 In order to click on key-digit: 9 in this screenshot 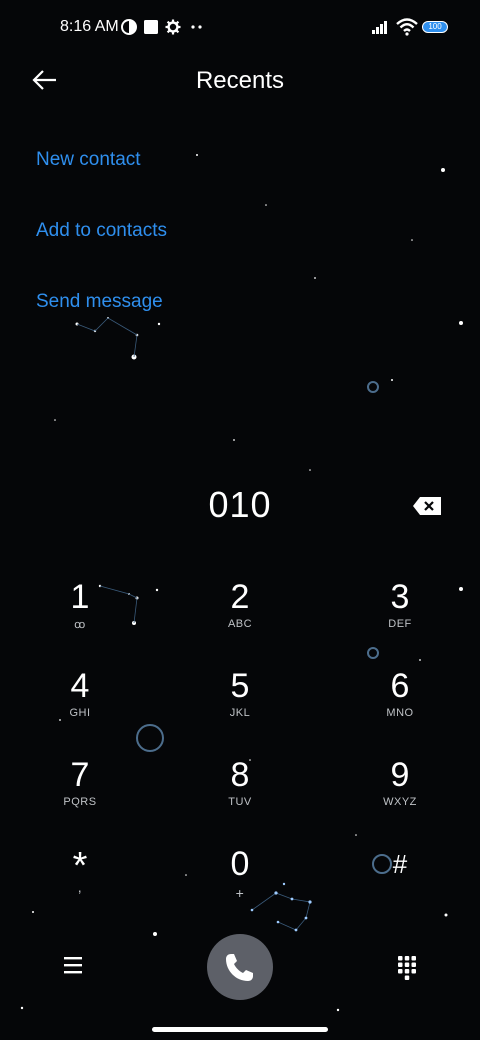, I will do `click(400, 775)`.